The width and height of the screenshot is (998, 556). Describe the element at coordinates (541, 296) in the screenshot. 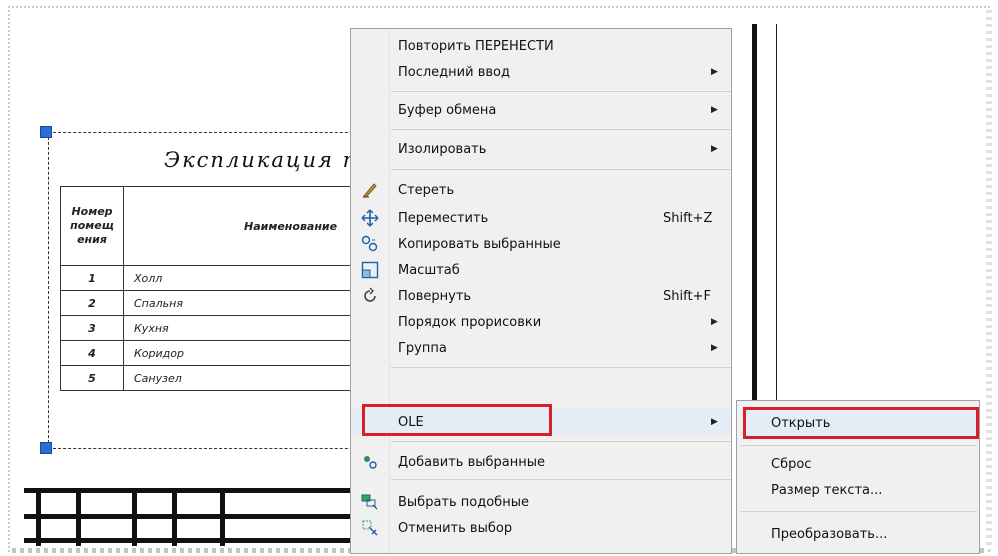

I see `menu-item-rotate: Повернуть Shift+F` at that location.